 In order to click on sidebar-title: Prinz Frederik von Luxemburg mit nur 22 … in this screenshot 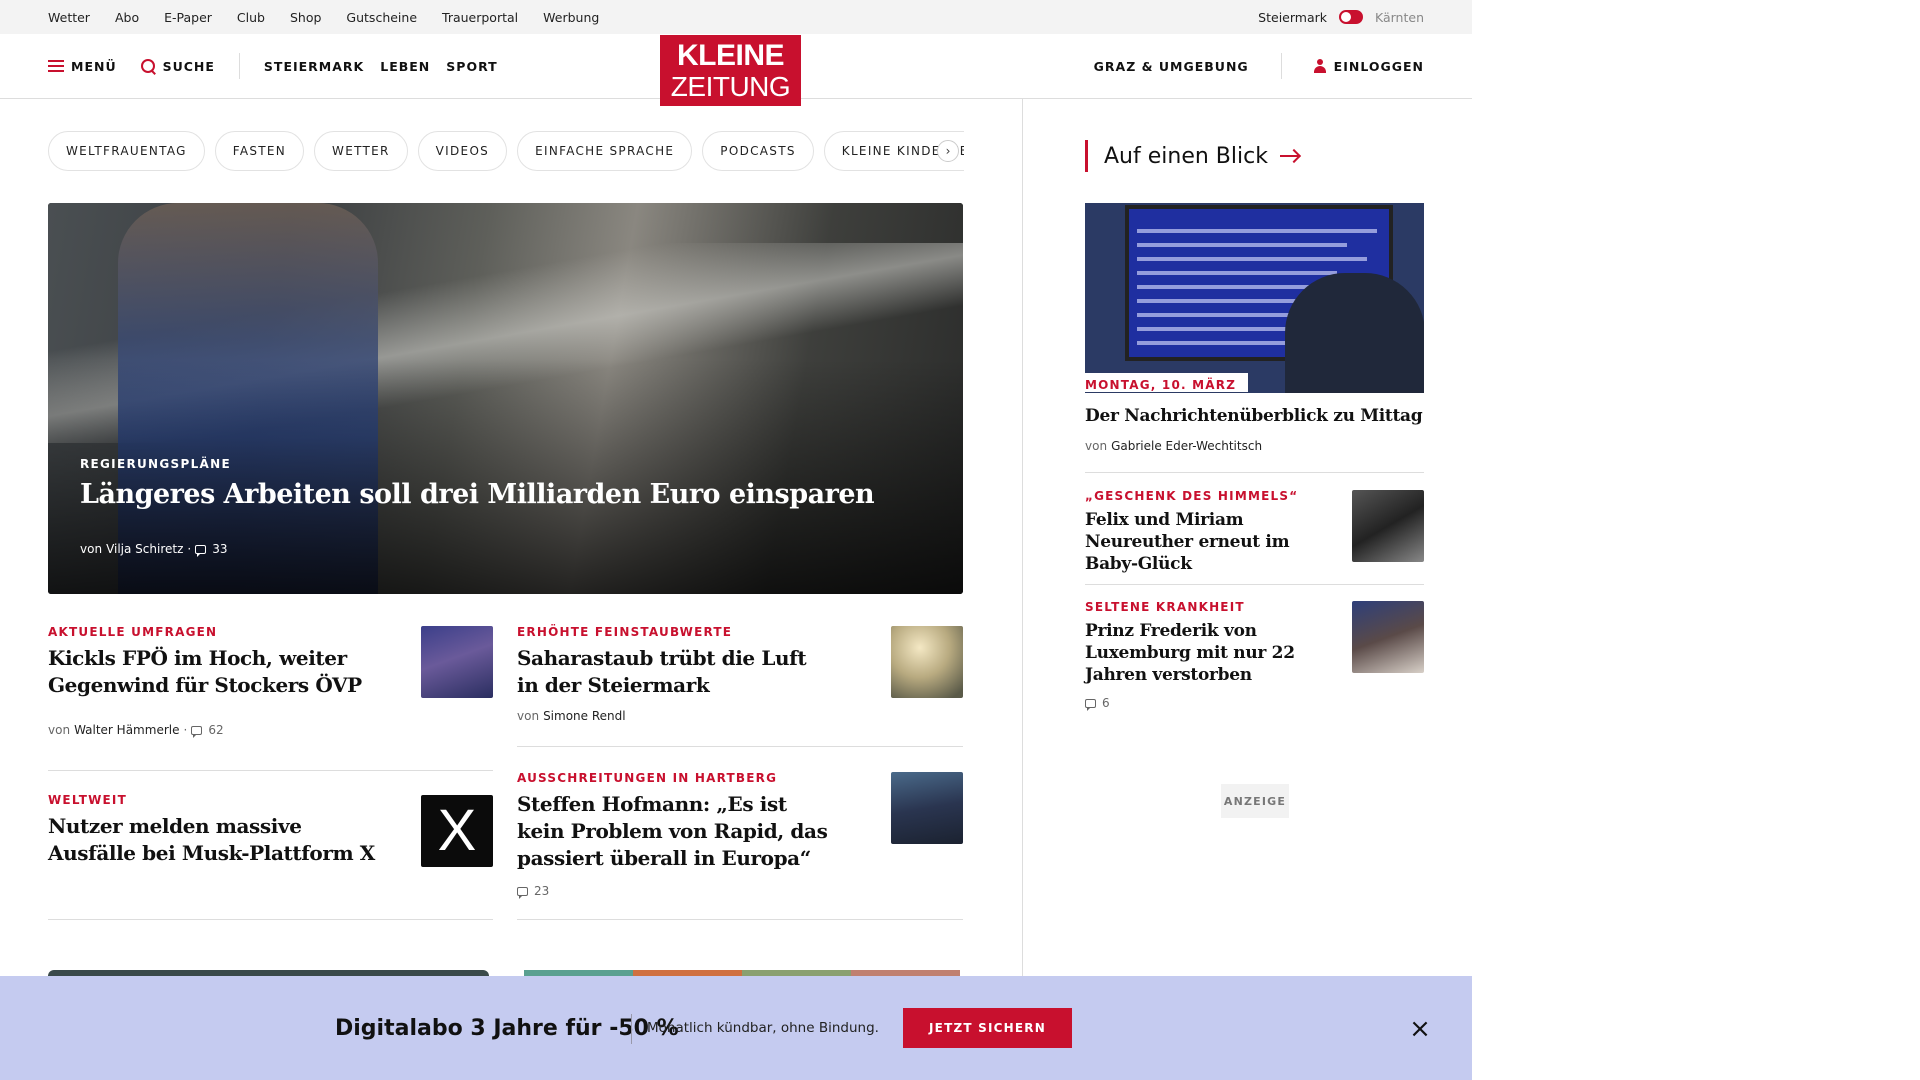, I will do `click(1205, 653)`.